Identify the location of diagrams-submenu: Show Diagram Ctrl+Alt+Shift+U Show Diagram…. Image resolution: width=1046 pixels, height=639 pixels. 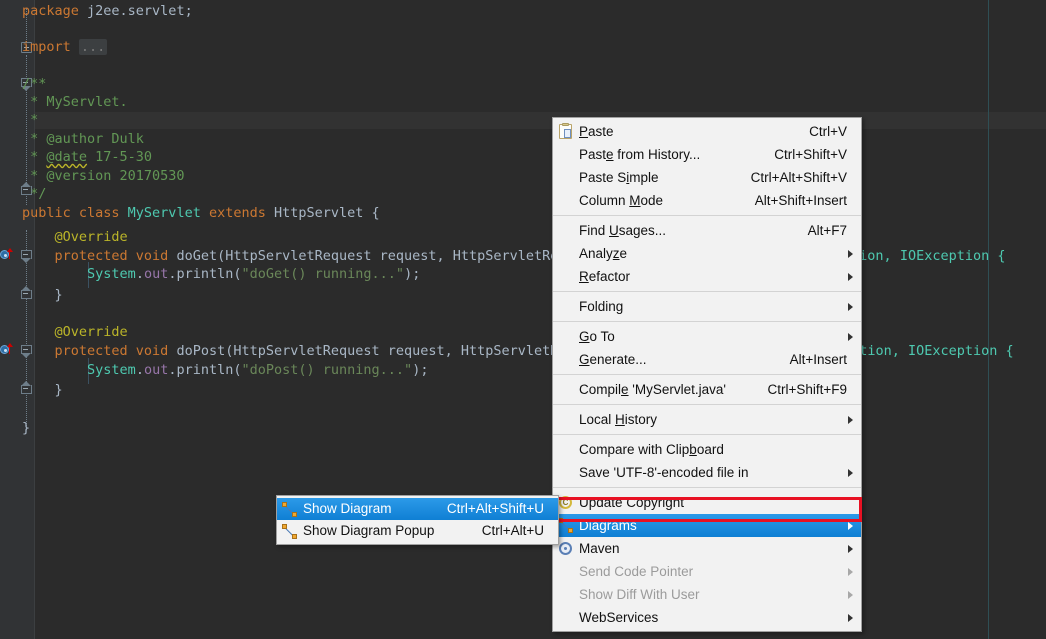
(417, 520).